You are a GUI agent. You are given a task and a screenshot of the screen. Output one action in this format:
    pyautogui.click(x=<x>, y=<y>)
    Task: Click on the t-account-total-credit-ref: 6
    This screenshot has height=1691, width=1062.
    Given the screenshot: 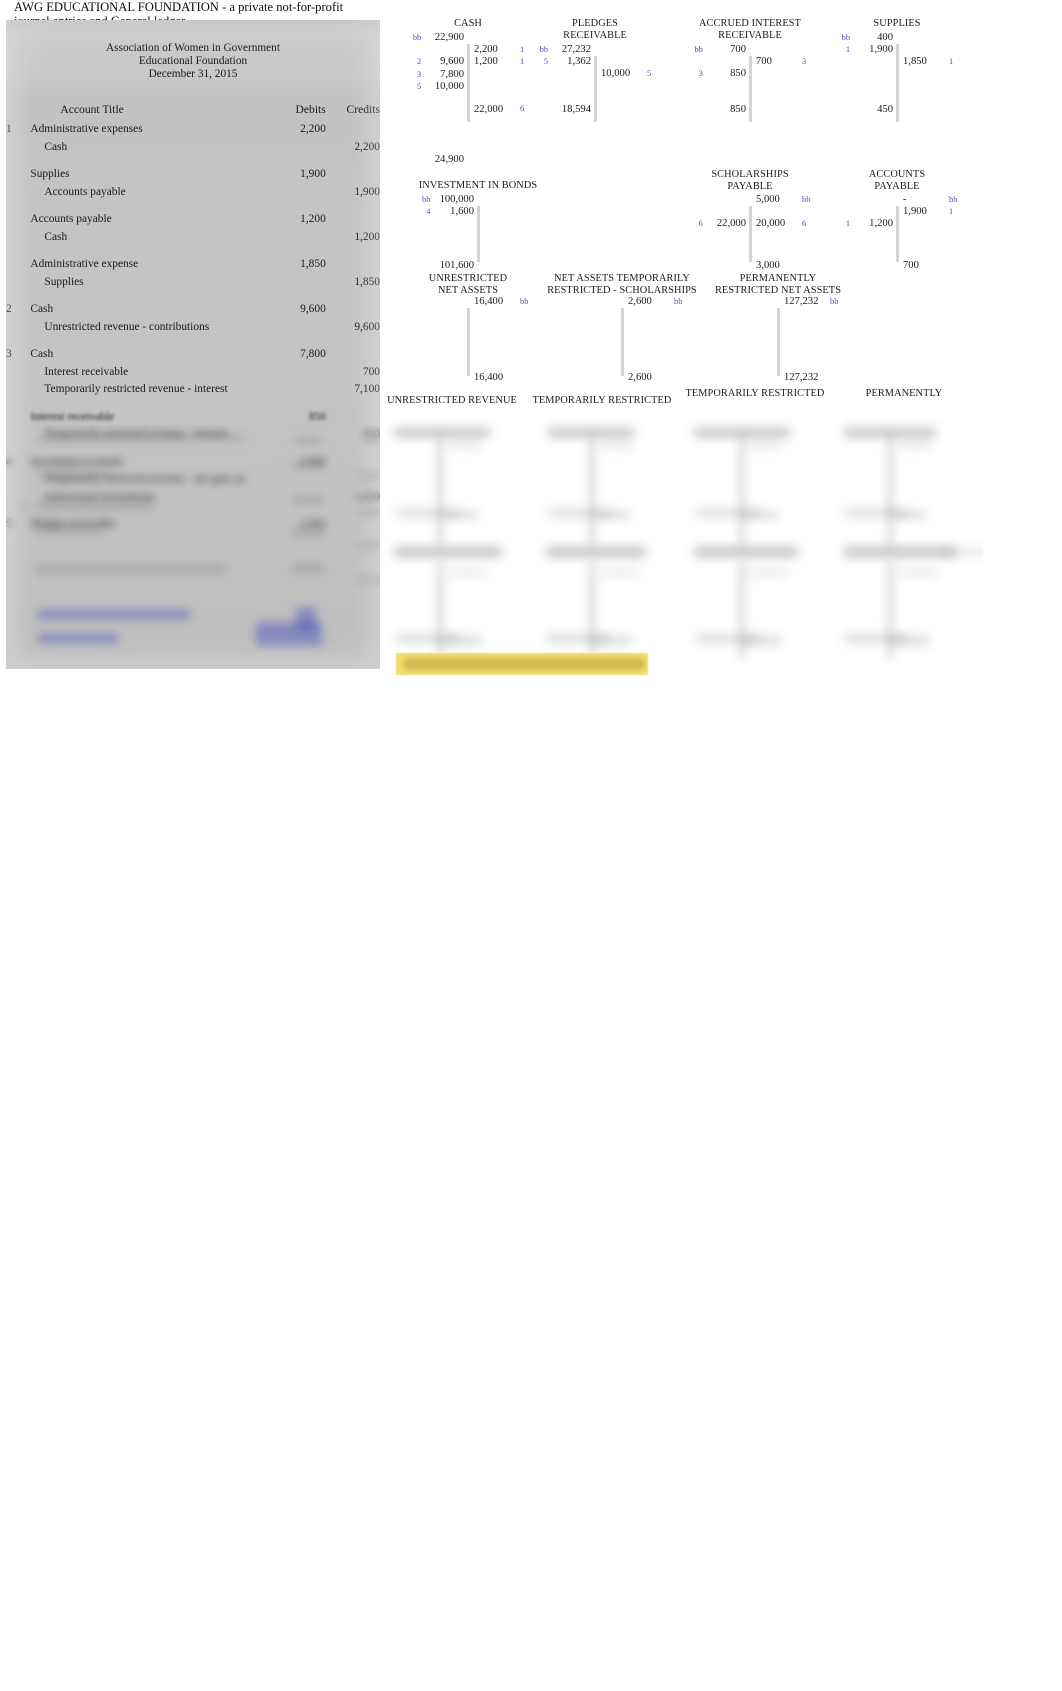 What is the action you would take?
    pyautogui.click(x=522, y=108)
    